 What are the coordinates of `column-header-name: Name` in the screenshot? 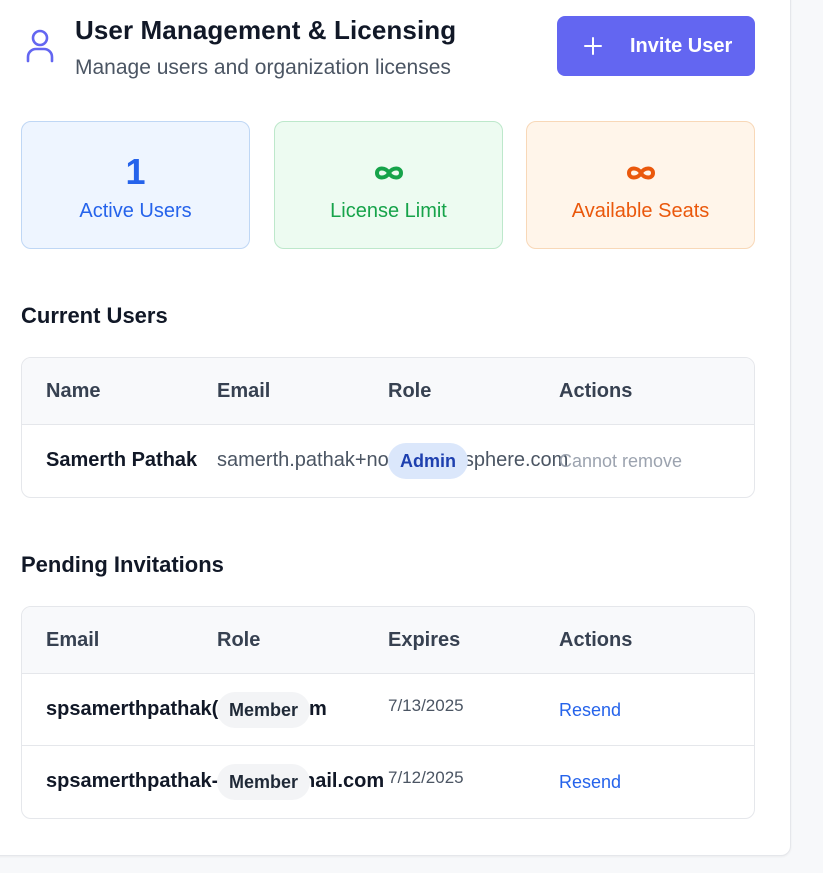 It's located at (73, 391).